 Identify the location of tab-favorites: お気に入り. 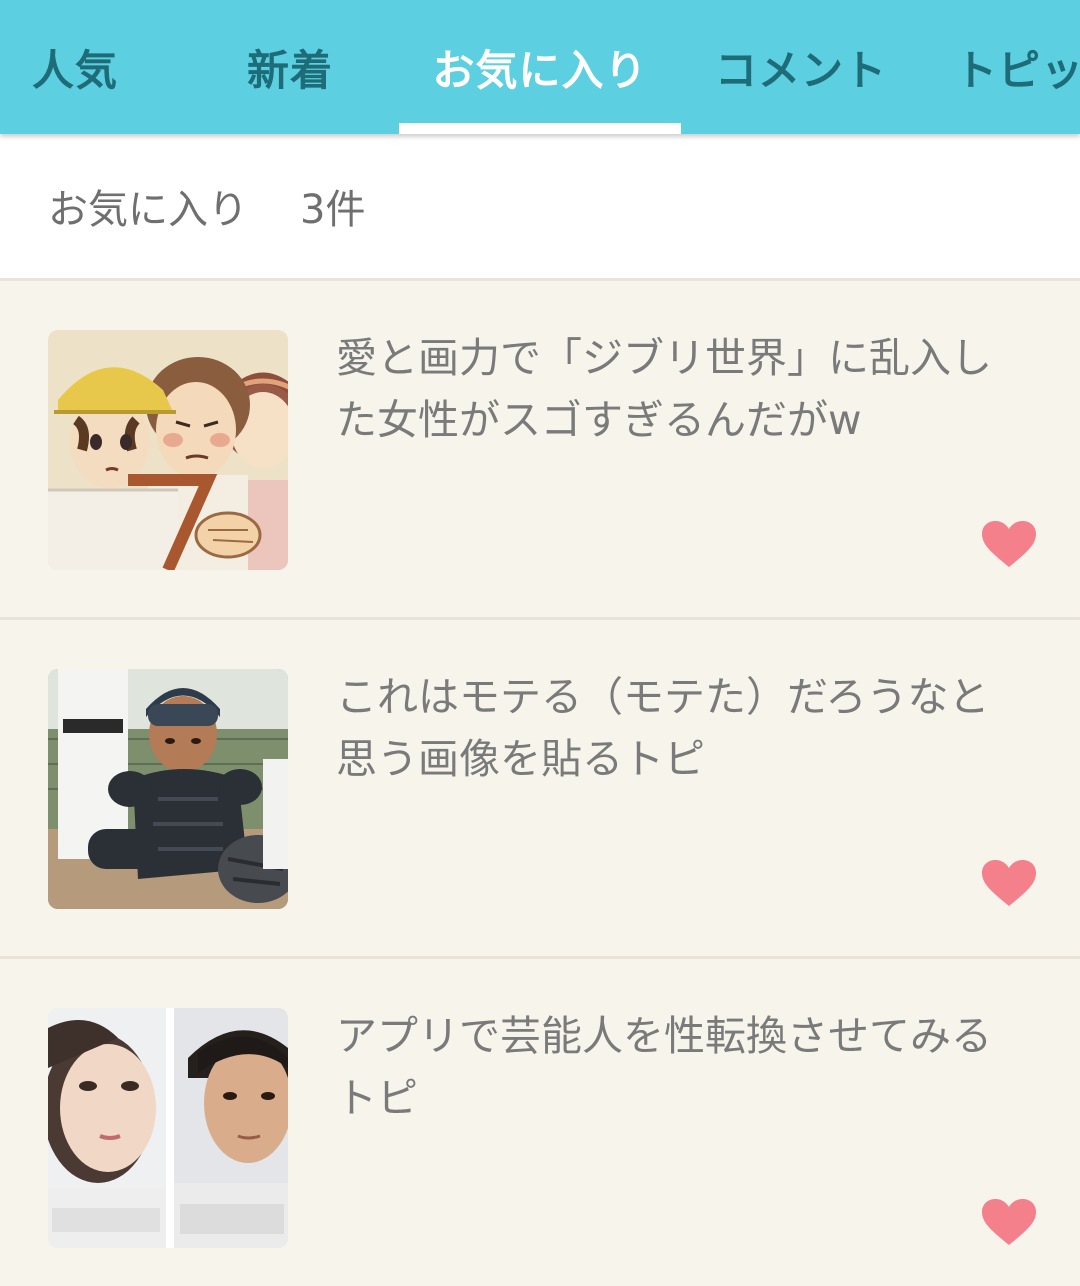
(540, 67).